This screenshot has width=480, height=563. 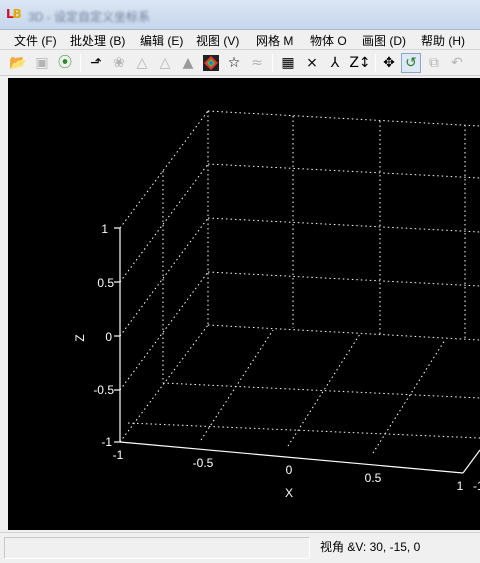 I want to click on x-tick-label: 0, so click(x=289, y=470).